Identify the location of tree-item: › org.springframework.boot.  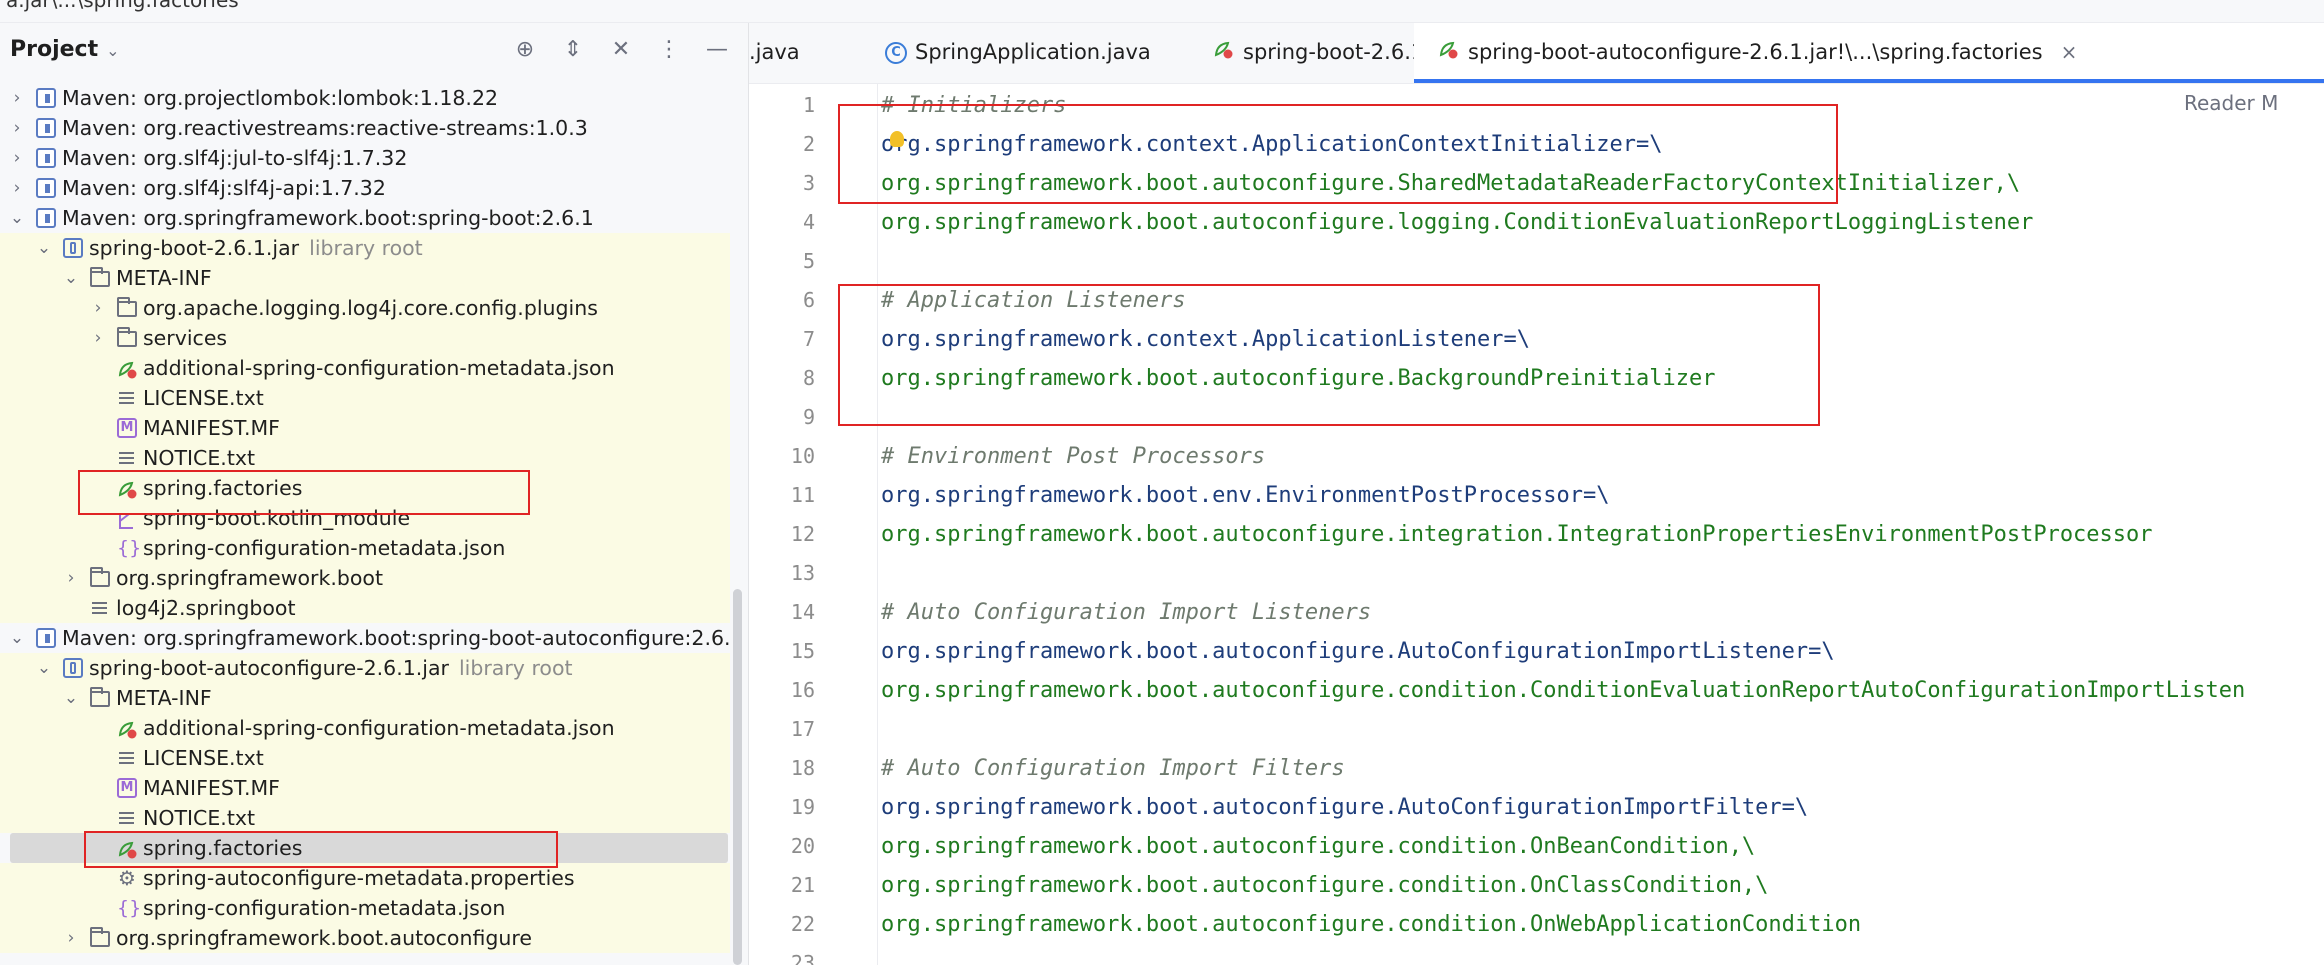
(365, 578).